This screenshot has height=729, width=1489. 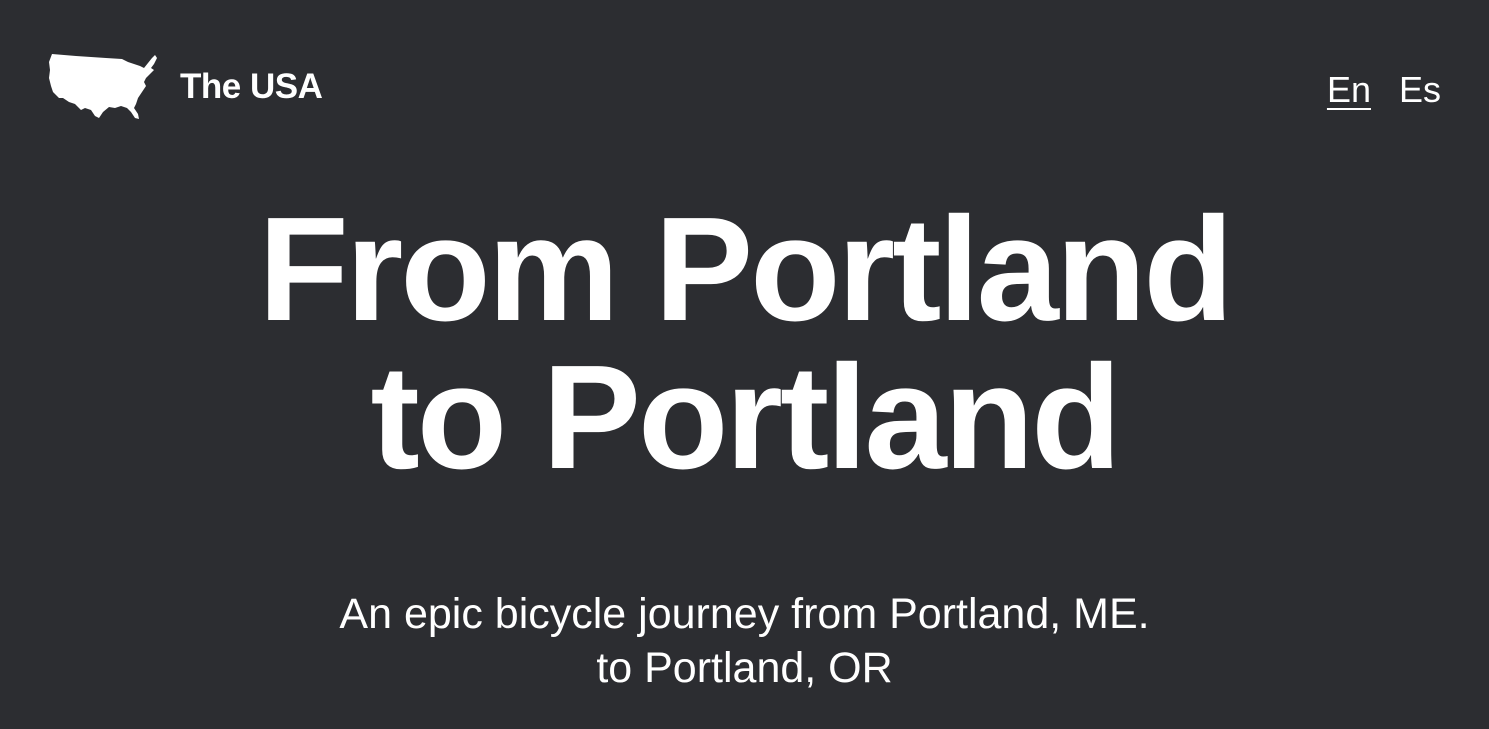 I want to click on home-link: The USA, so click(x=185, y=86).